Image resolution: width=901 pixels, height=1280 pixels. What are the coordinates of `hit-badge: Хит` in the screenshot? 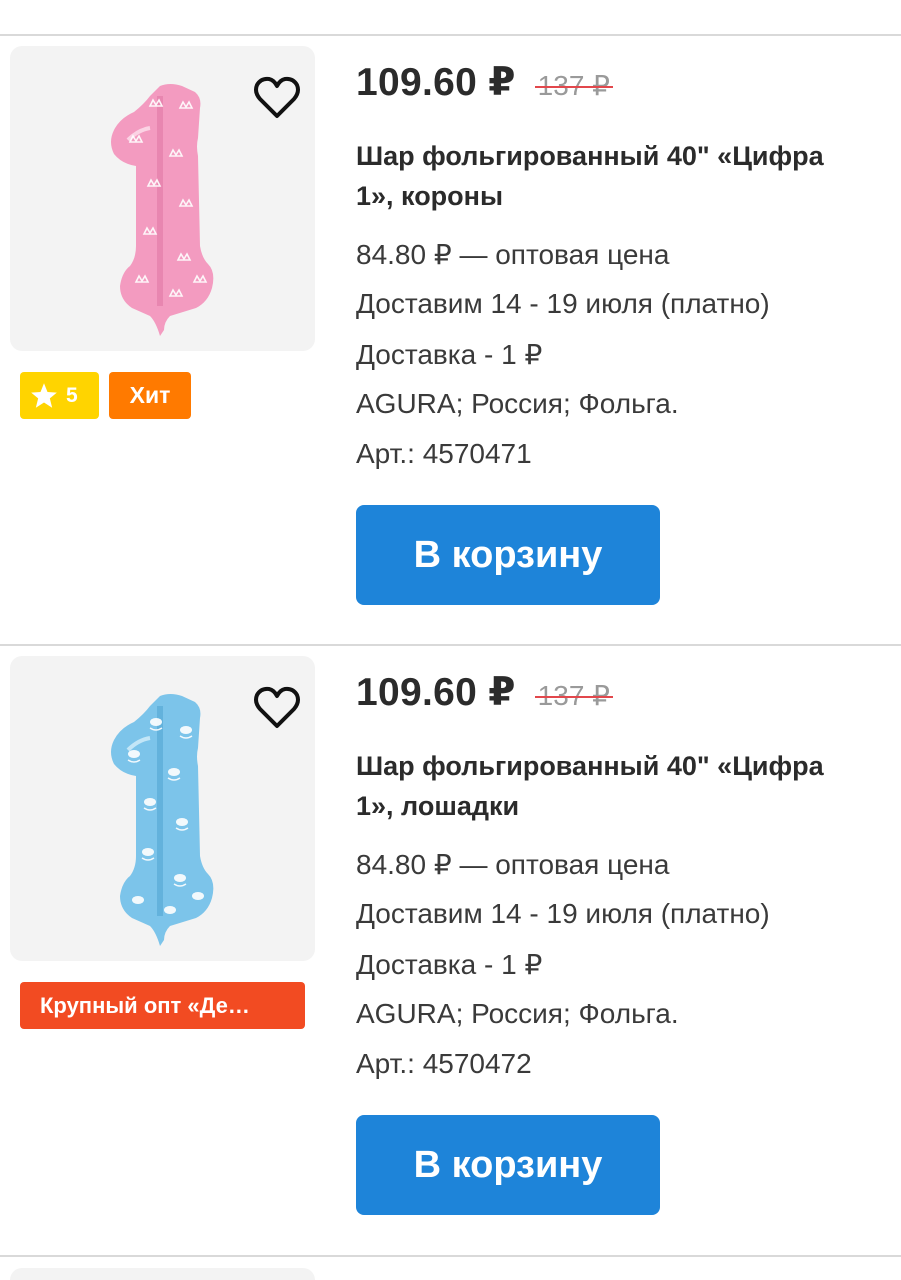 It's located at (150, 395).